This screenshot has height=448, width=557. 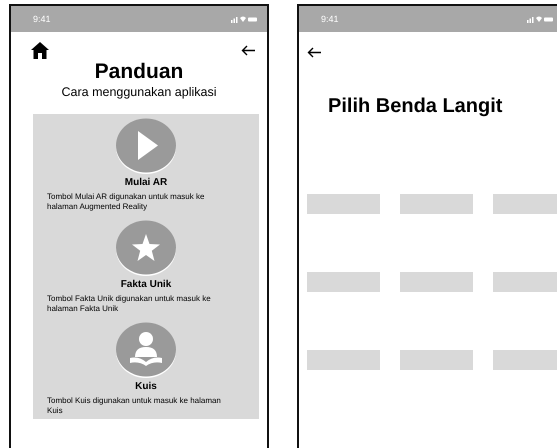 What do you see at coordinates (40, 50) in the screenshot?
I see `home-icon` at bounding box center [40, 50].